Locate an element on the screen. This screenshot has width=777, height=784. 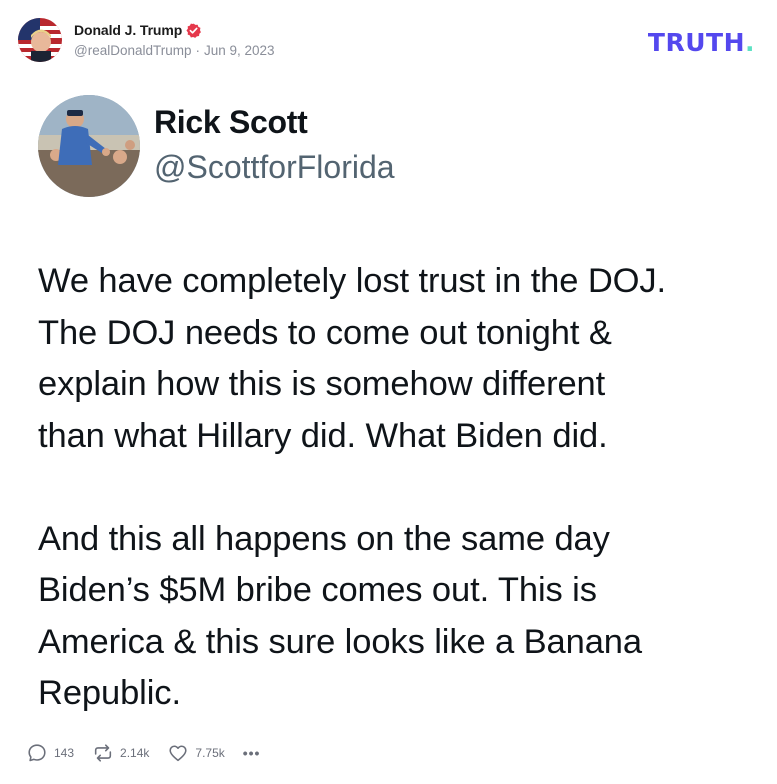
like-count: 7.75k is located at coordinates (210, 753).